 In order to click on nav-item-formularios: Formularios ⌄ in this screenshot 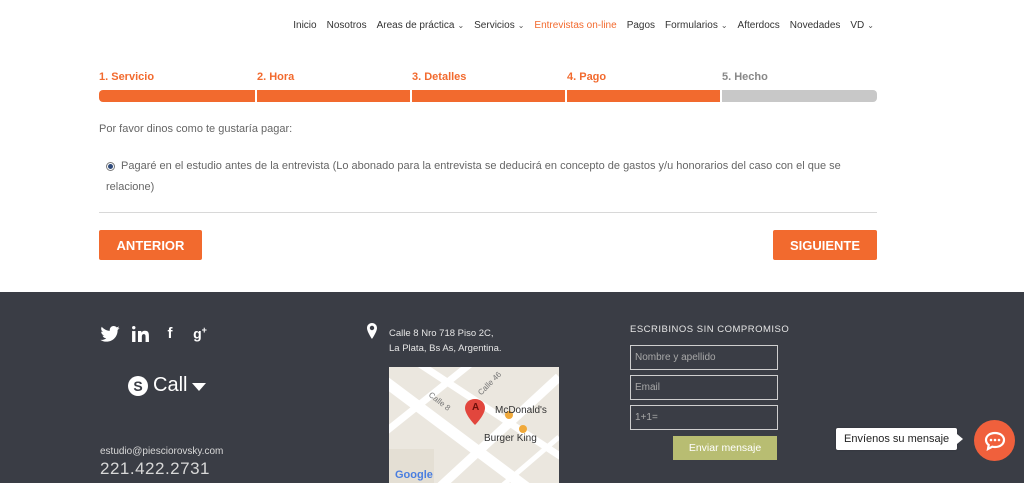, I will do `click(696, 25)`.